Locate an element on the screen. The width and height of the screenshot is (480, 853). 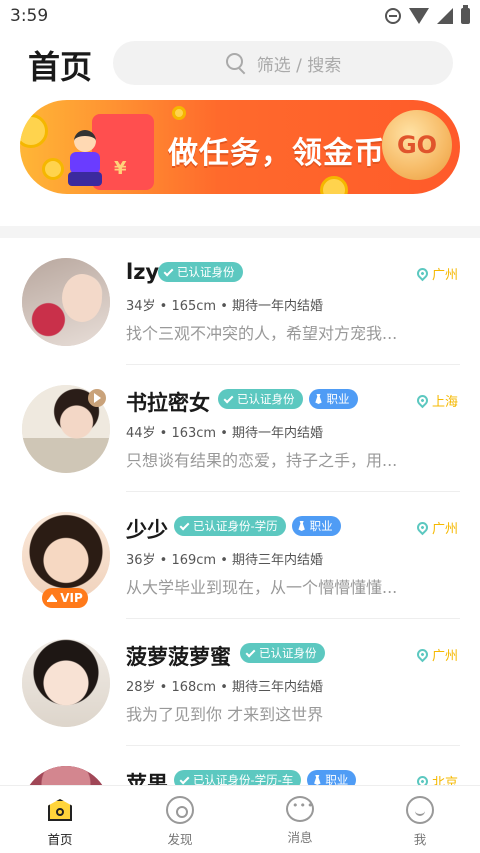
profile-name: 菠萝菠萝蜜 is located at coordinates (178, 657).